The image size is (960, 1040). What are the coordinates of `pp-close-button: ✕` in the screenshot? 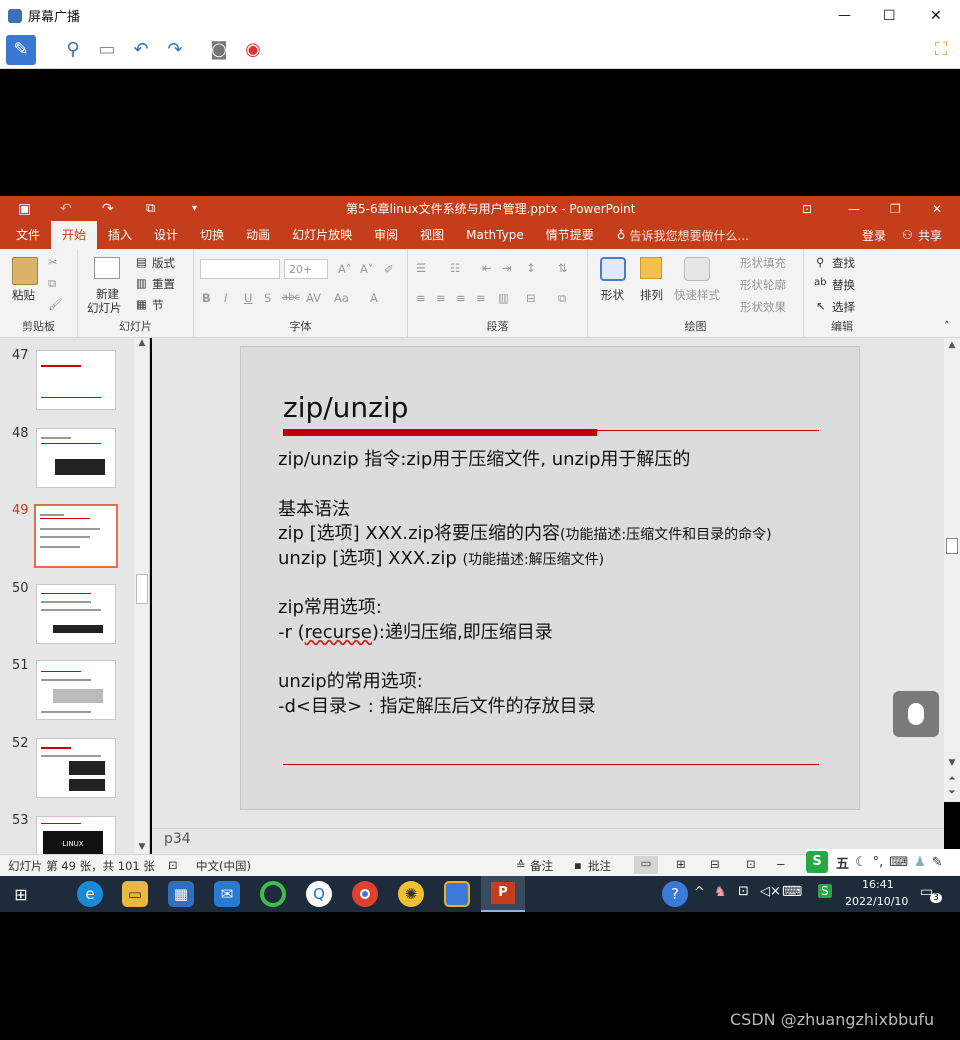 It's located at (937, 209).